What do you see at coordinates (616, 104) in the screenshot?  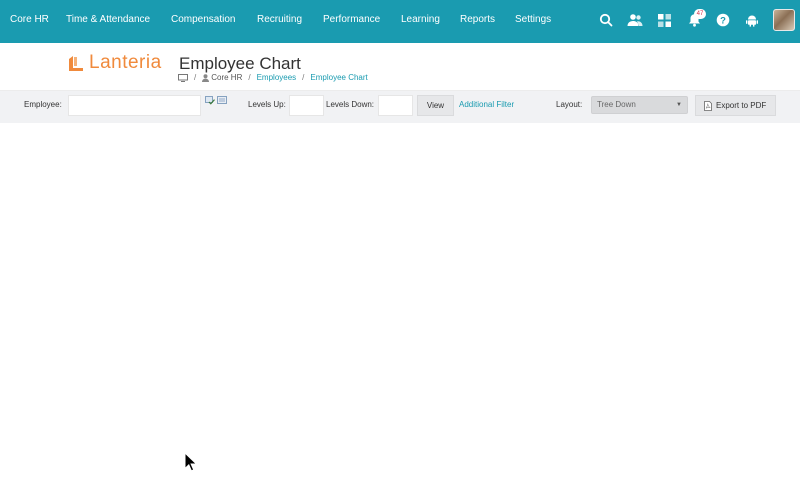 I see `layout-selected-value: Tree Down` at bounding box center [616, 104].